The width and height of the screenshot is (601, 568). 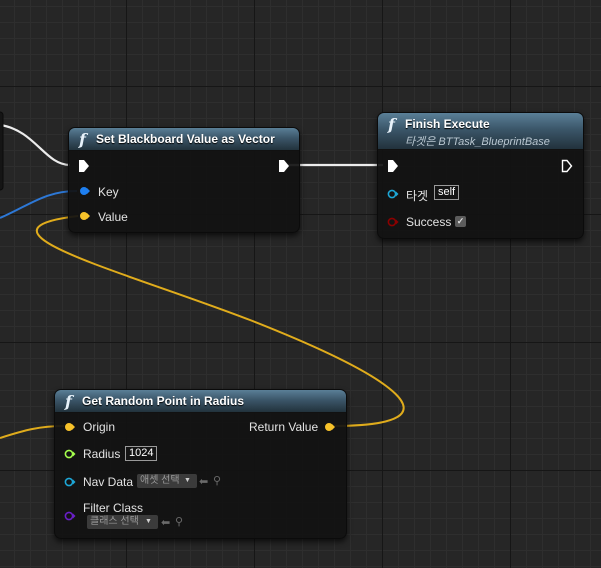 I want to click on value-pin, so click(x=85, y=216).